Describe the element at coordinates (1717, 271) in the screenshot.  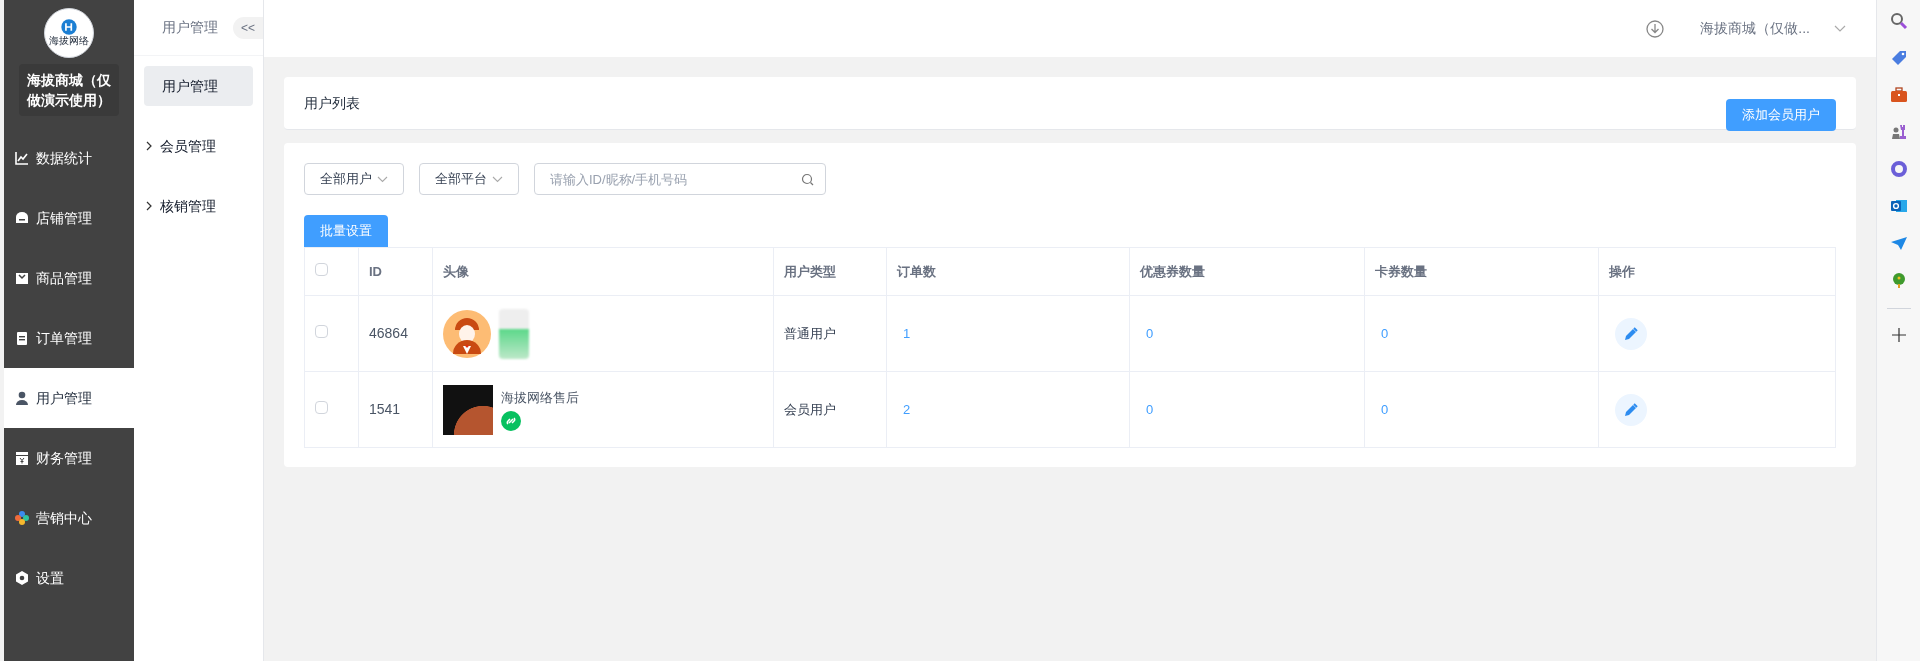
I see `column-header: 操作` at that location.